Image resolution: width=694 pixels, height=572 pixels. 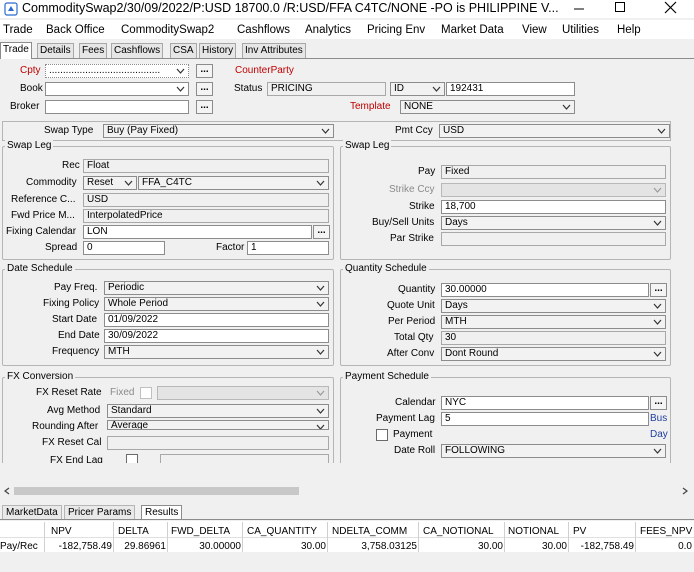 What do you see at coordinates (554, 131) in the screenshot?
I see `pmt-ccy-combo: USD` at bounding box center [554, 131].